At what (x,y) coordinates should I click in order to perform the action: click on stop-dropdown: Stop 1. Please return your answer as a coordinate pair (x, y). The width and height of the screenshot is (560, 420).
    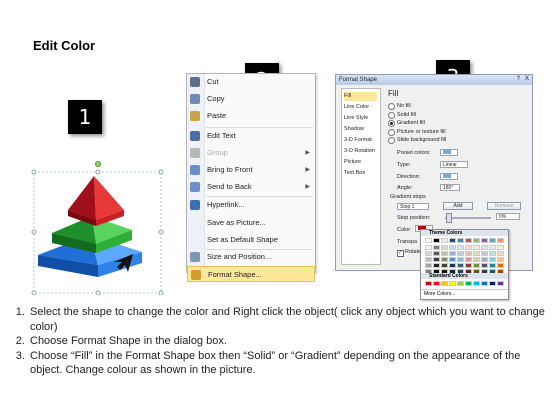
    Looking at the image, I should click on (413, 206).